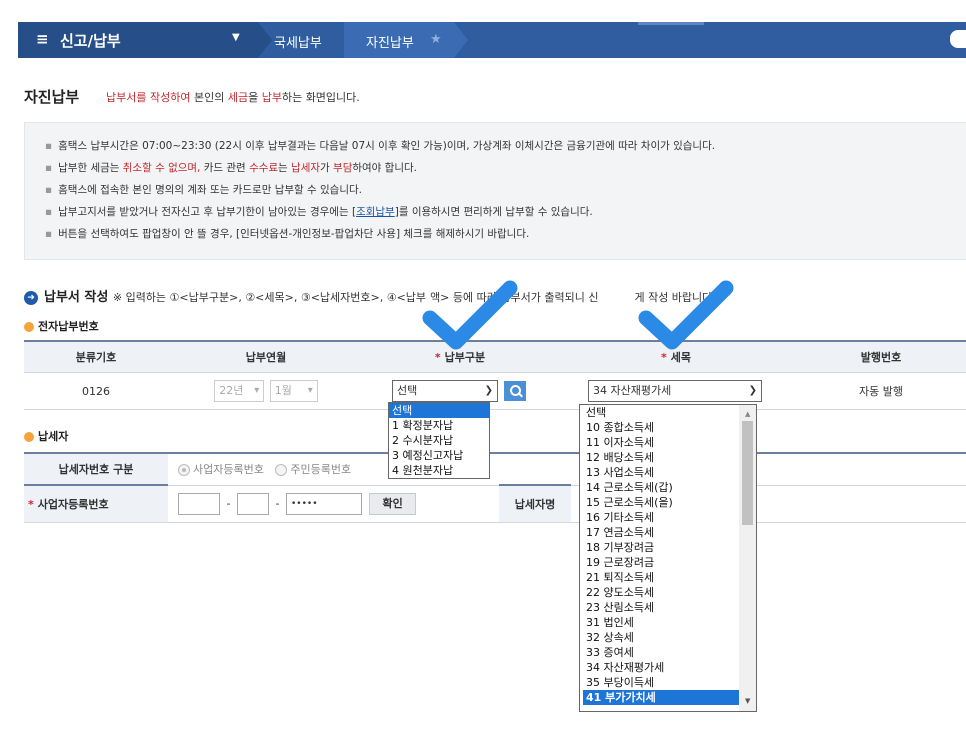 This screenshot has width=966, height=756. What do you see at coordinates (266, 391) in the screenshot?
I see `payment-year-month: 22년 ▾ 1월 ▾` at bounding box center [266, 391].